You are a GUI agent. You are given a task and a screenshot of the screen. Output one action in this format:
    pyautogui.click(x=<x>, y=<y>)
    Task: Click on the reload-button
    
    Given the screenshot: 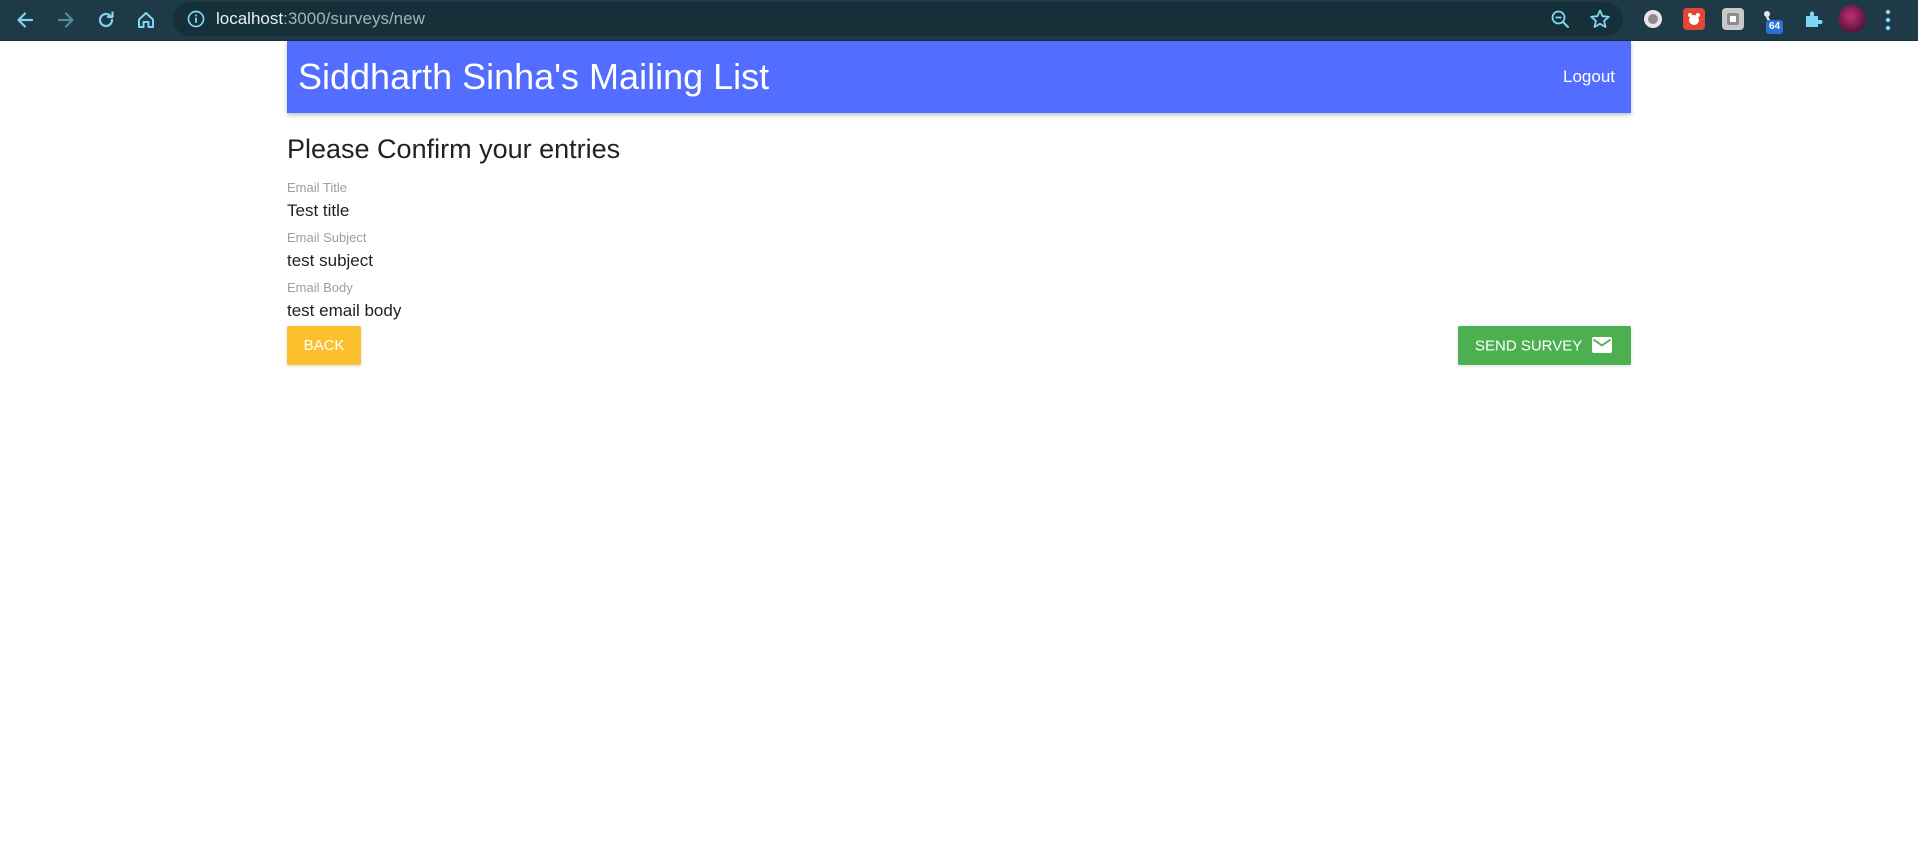 What is the action you would take?
    pyautogui.click(x=106, y=20)
    